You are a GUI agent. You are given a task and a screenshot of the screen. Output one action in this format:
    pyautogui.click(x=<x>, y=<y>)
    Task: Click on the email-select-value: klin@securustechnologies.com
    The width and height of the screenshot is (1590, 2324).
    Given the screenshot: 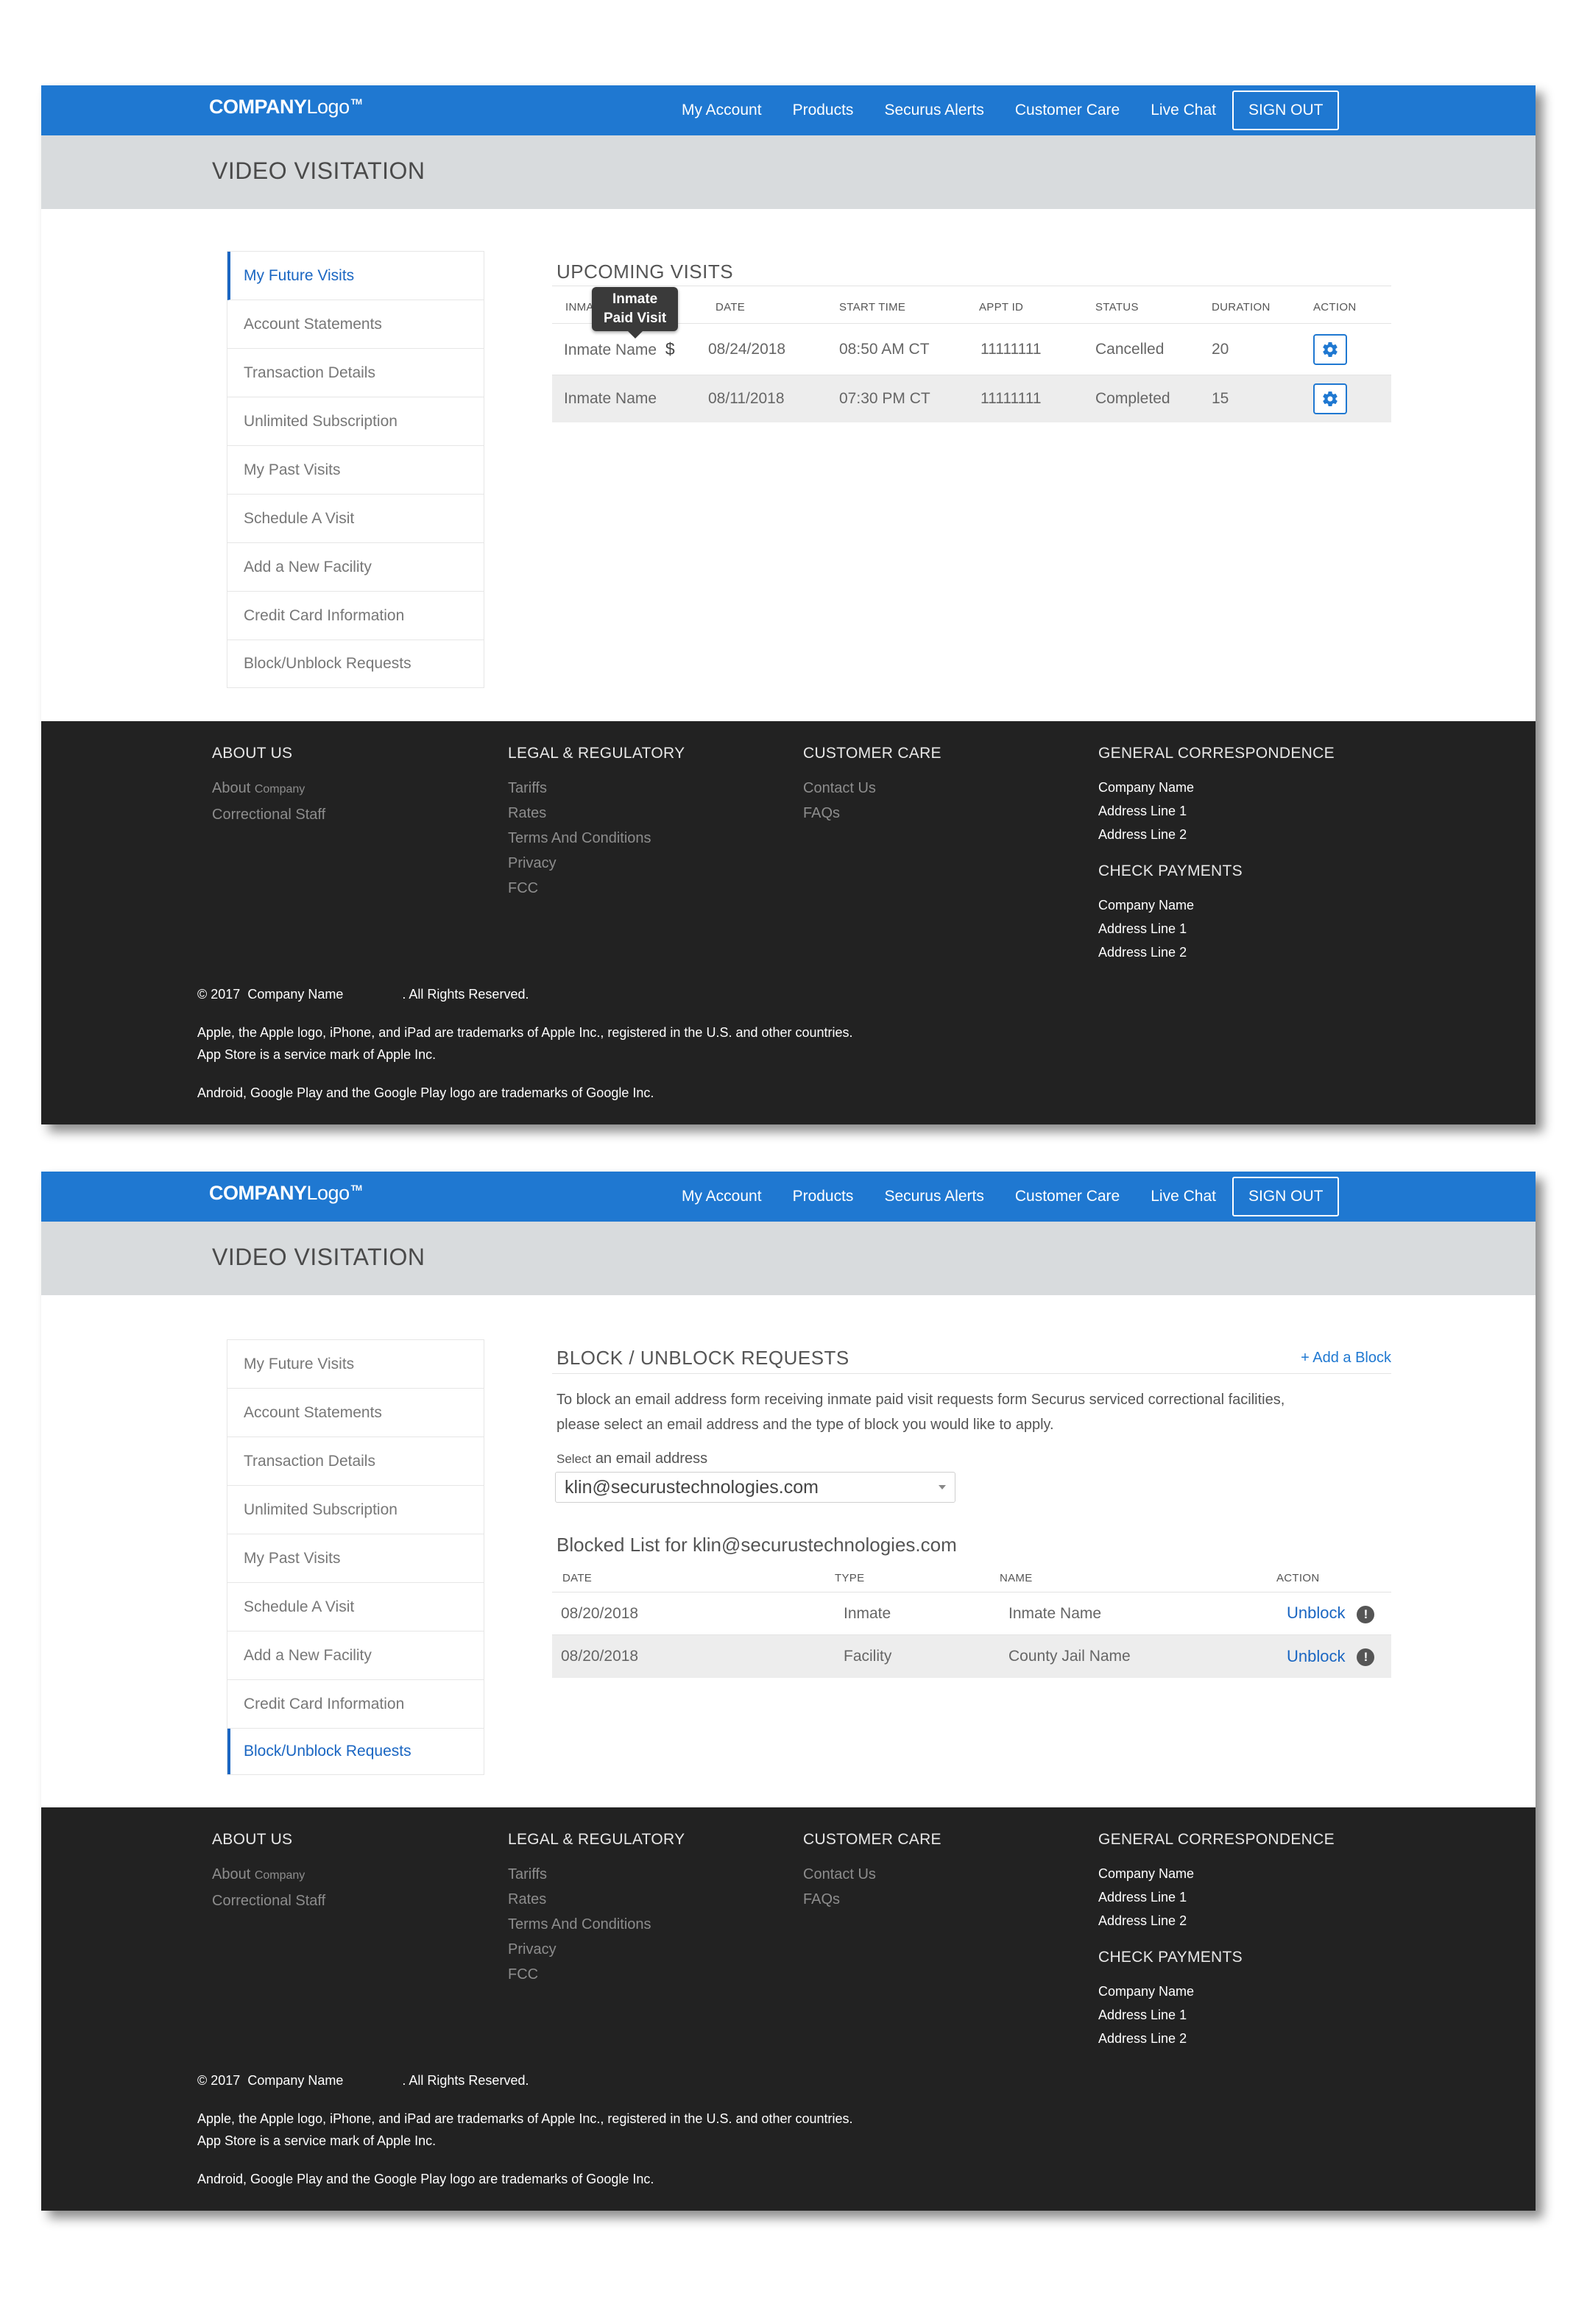 What is the action you would take?
    pyautogui.click(x=692, y=1487)
    